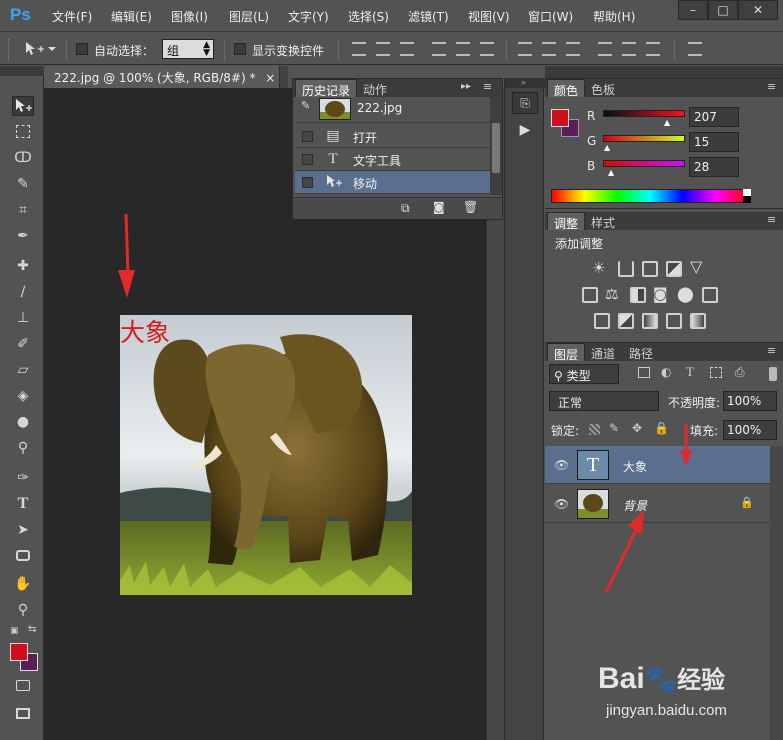  Describe the element at coordinates (661, 428) in the screenshot. I see `lock-all-icon: 🔒` at that location.